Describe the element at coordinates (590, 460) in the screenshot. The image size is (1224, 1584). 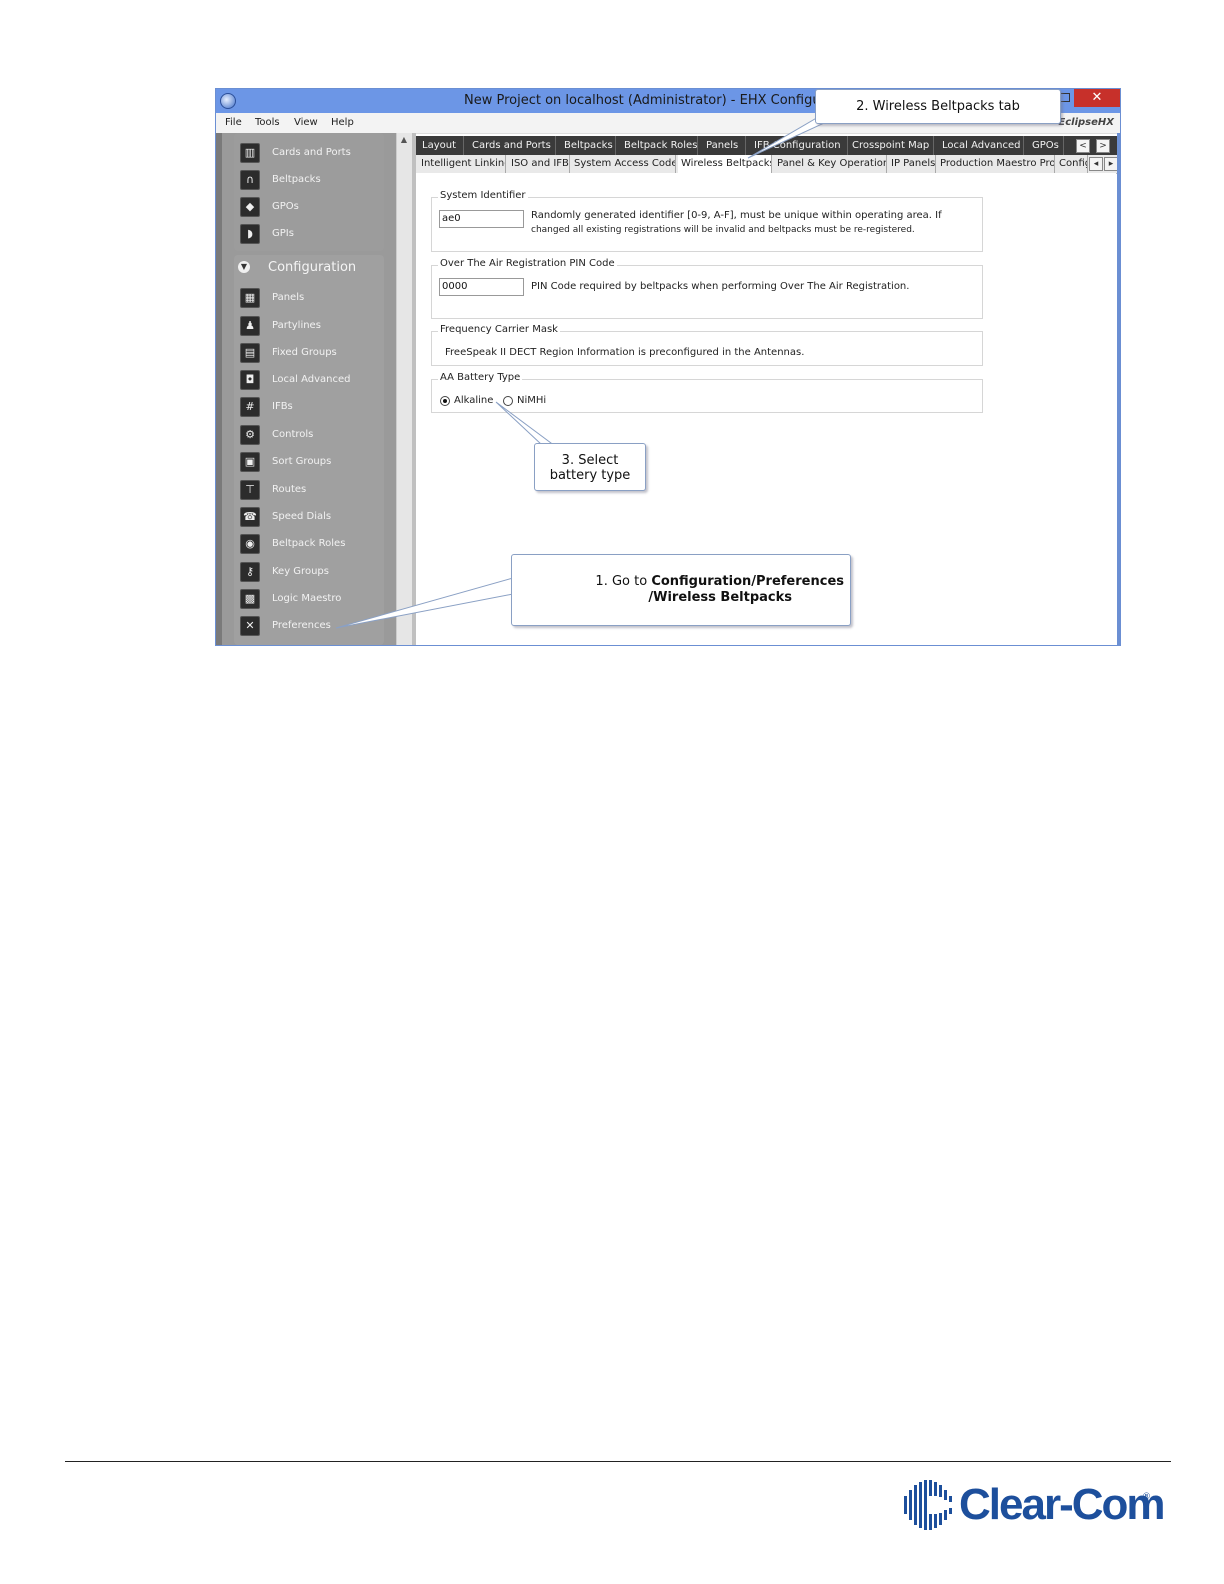
I see `callout-3-line-1: 3. Select` at that location.